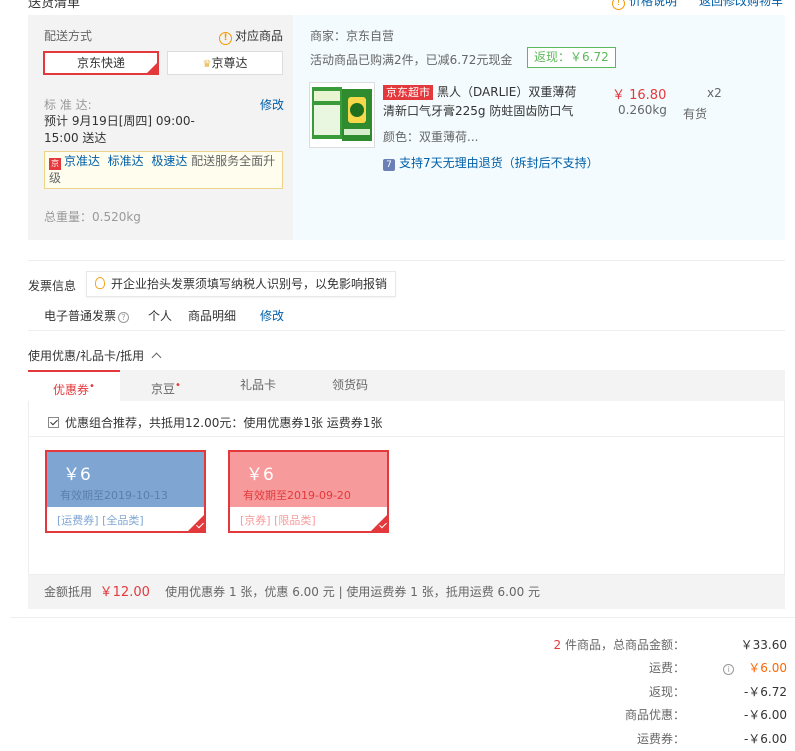  What do you see at coordinates (507, 92) in the screenshot?
I see `product-title-line1: 黑人（DARLIE）双重薄荷` at bounding box center [507, 92].